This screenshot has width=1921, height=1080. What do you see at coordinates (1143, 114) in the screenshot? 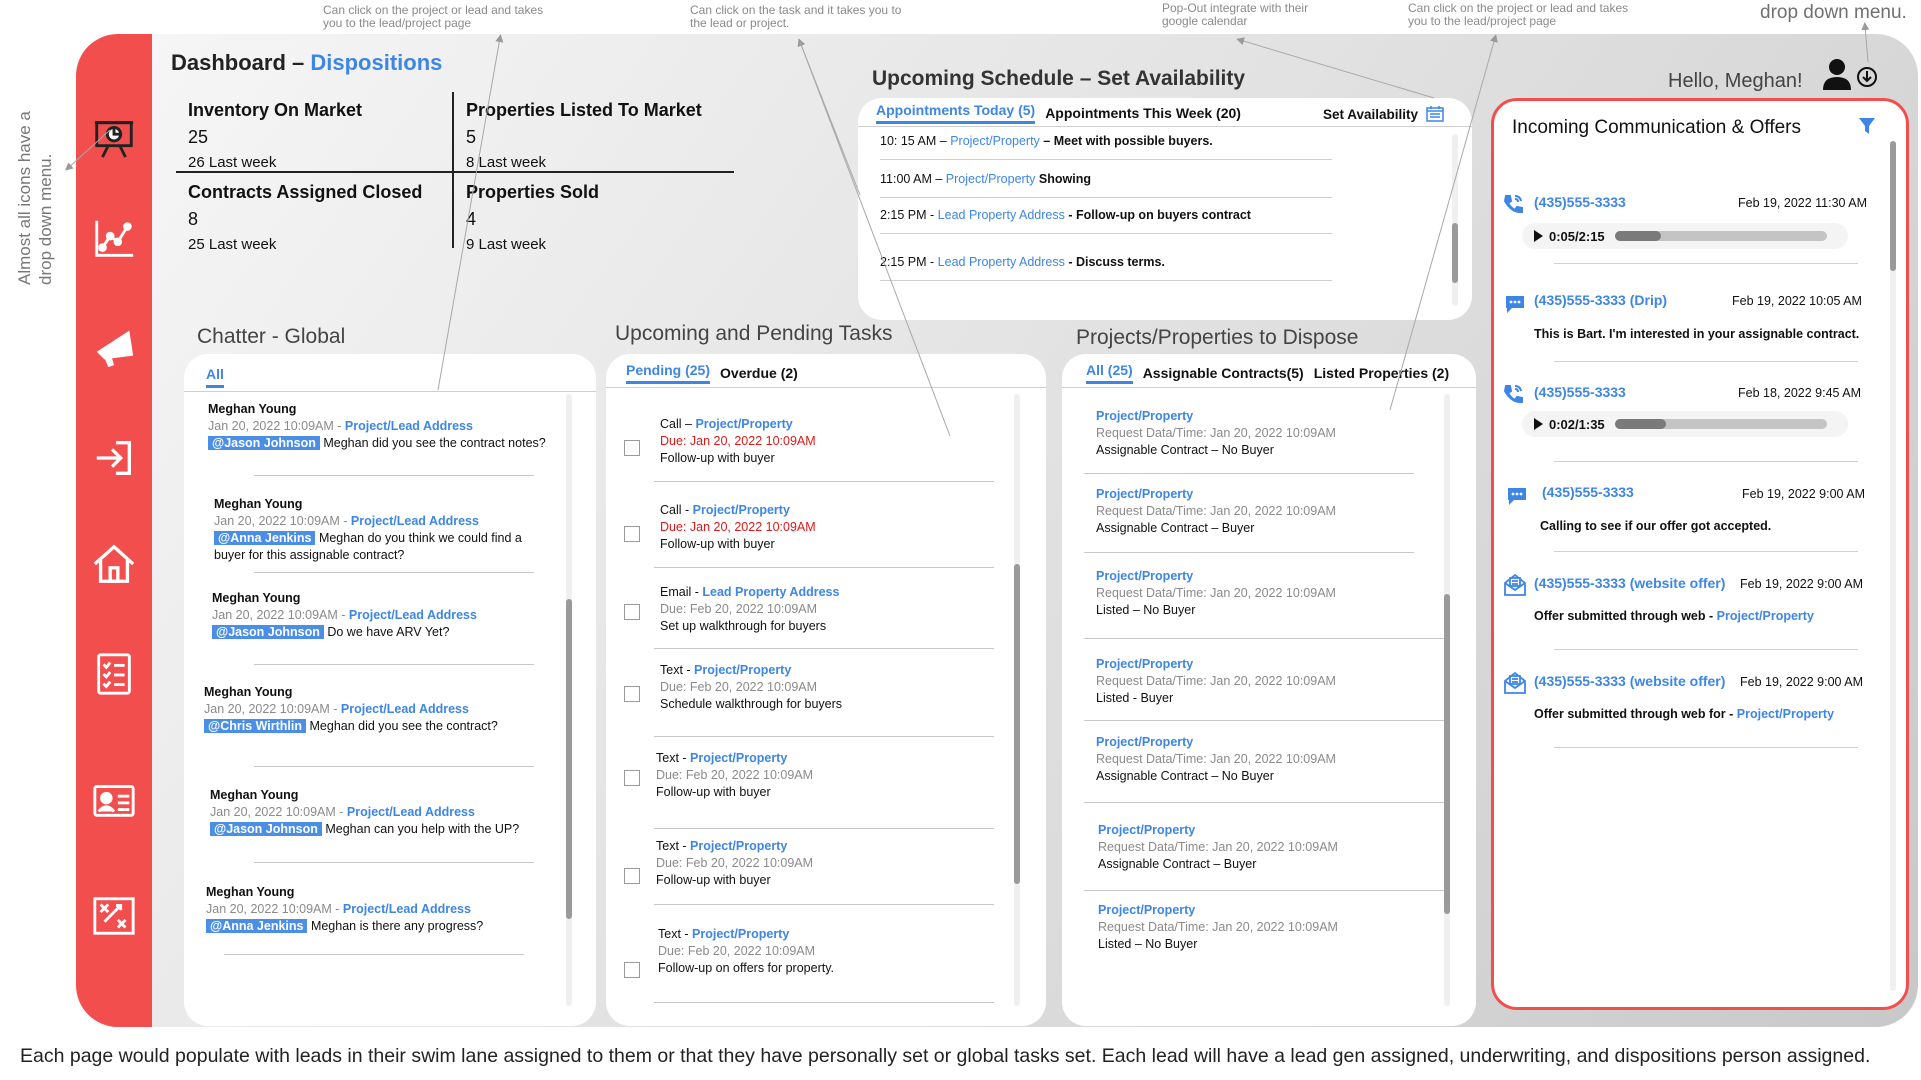
I see `tab-appointments-week: Appointments This Week (20)` at bounding box center [1143, 114].